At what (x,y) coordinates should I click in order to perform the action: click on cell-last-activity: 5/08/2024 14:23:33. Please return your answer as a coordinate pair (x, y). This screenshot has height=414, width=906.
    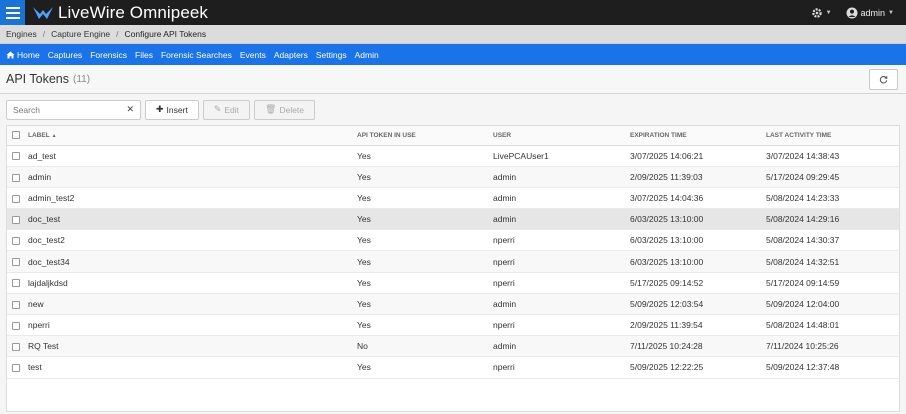
    Looking at the image, I should click on (832, 198).